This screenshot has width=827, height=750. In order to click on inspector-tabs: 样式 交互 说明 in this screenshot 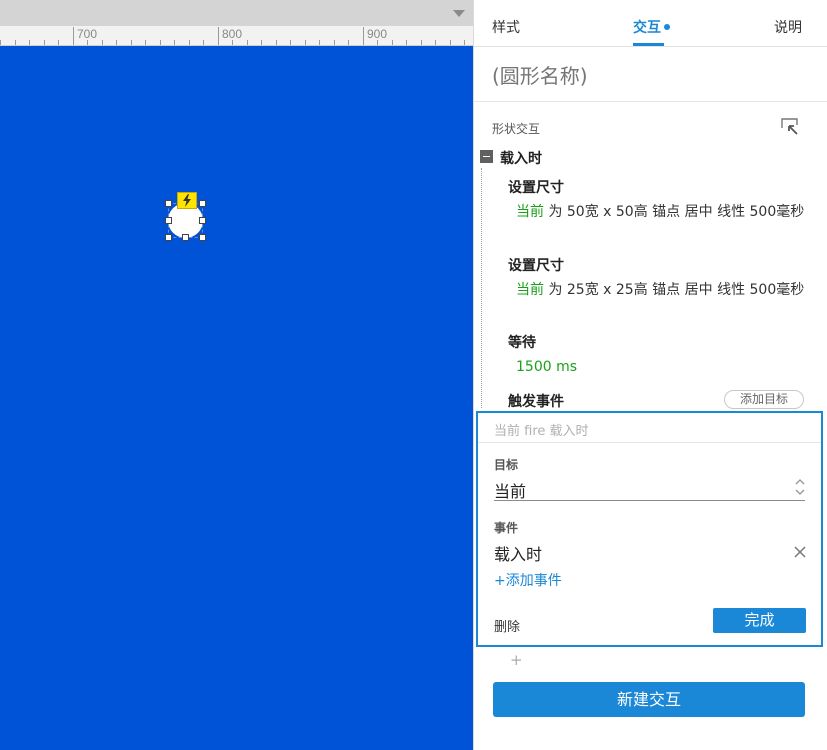, I will do `click(650, 23)`.